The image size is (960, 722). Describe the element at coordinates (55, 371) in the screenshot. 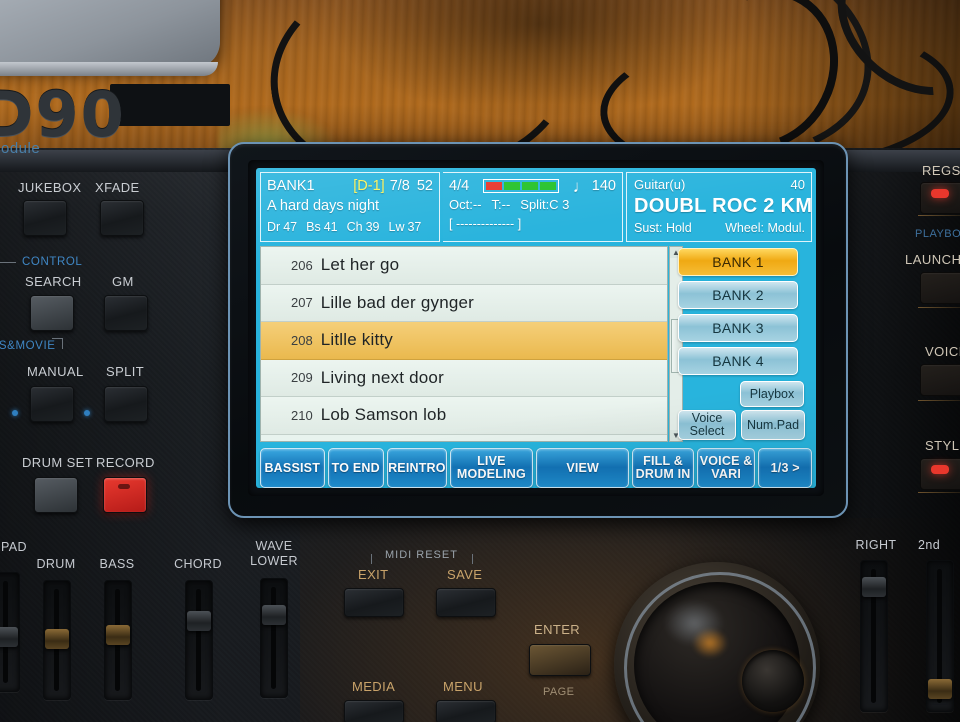

I see `manual-label: MANUAL` at that location.